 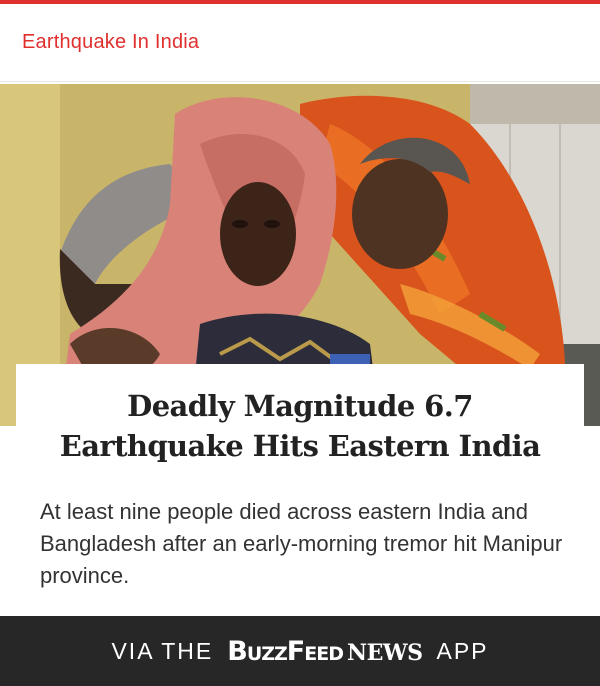 What do you see at coordinates (300, 43) in the screenshot?
I see `app-header: Earthquake In India` at bounding box center [300, 43].